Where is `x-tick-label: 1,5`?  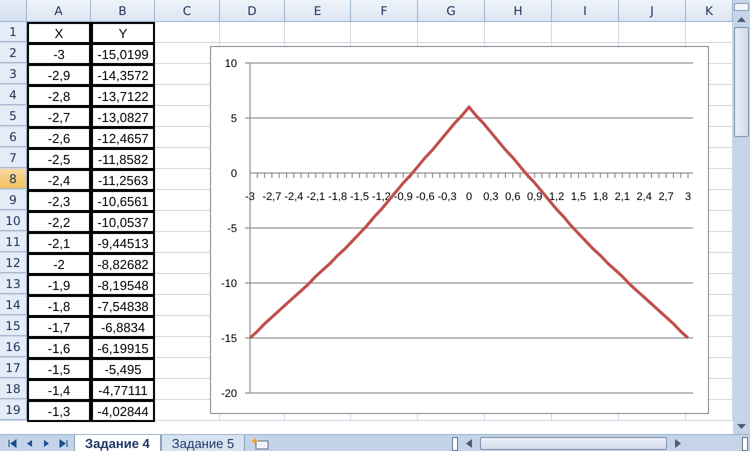
x-tick-label: 1,5 is located at coordinates (578, 197).